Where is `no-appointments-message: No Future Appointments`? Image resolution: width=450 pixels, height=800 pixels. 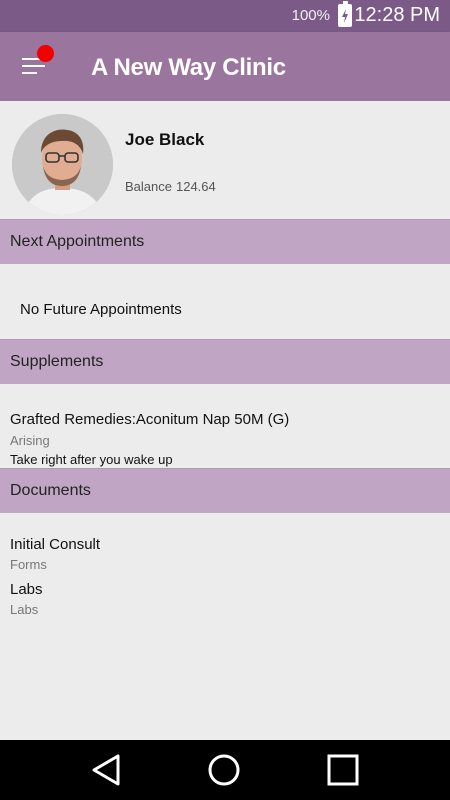
no-appointments-message: No Future Appointments is located at coordinates (101, 309).